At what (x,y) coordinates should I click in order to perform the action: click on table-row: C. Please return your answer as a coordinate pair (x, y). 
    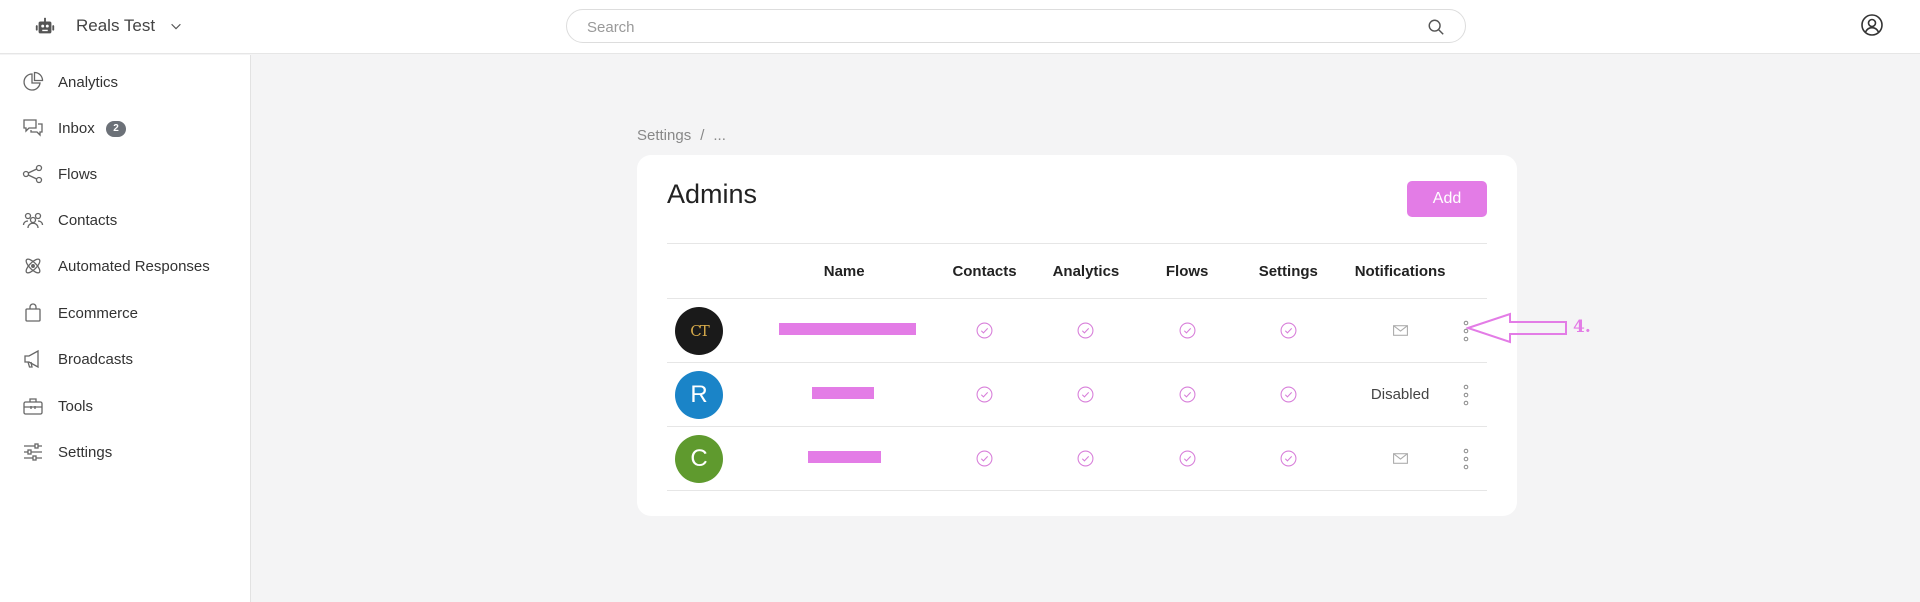
    Looking at the image, I should click on (1077, 458).